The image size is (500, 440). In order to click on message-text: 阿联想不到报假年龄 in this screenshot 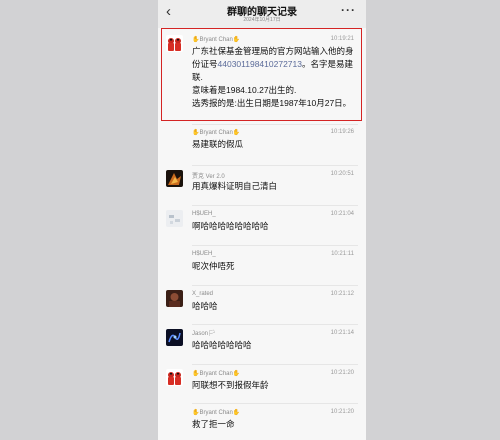, I will do `click(276, 385)`.